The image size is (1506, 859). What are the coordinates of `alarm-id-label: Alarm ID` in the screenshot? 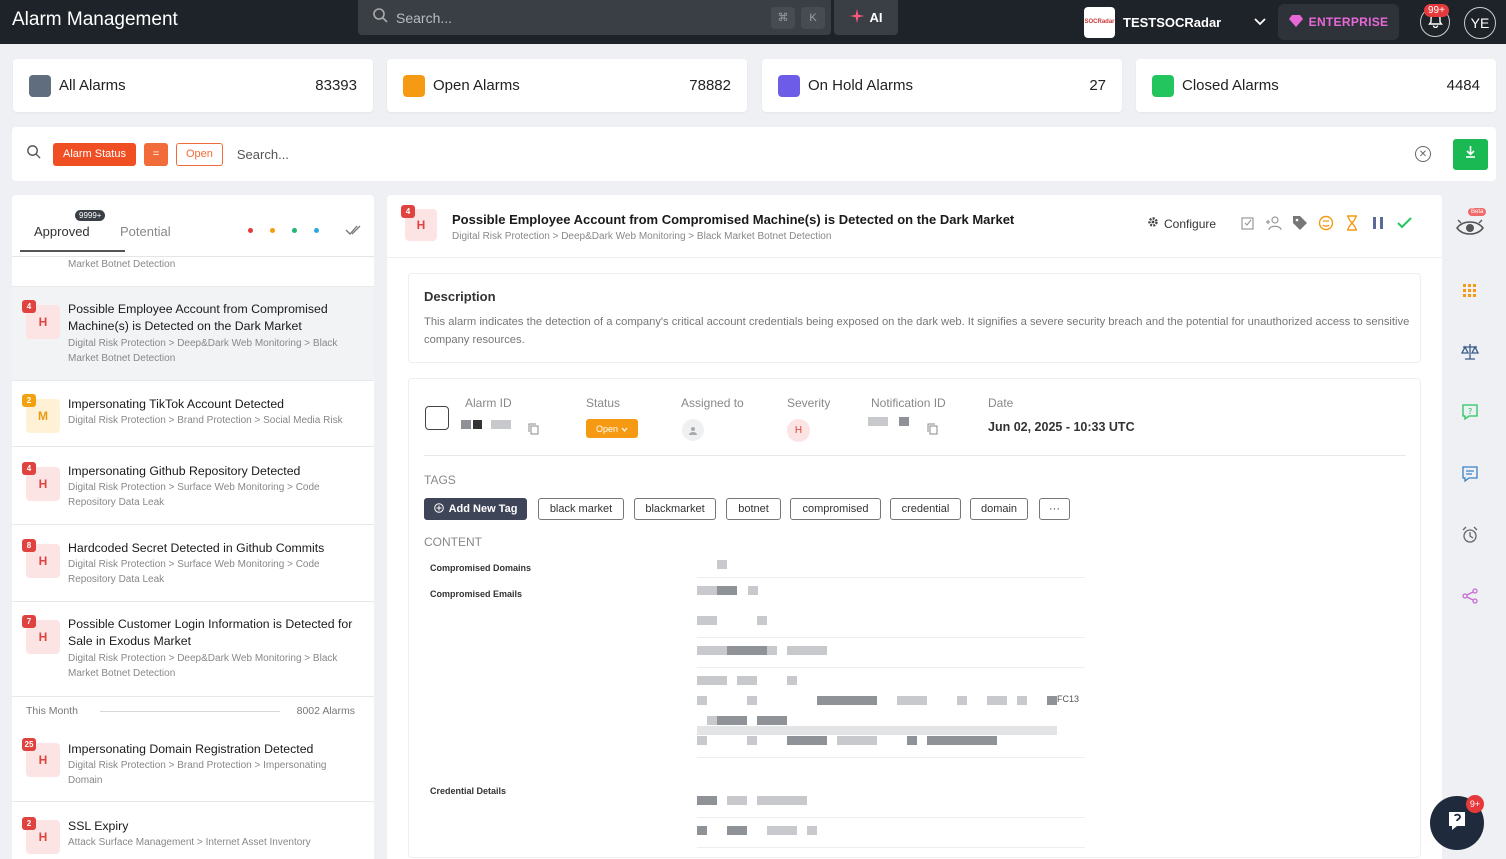 It's located at (488, 403).